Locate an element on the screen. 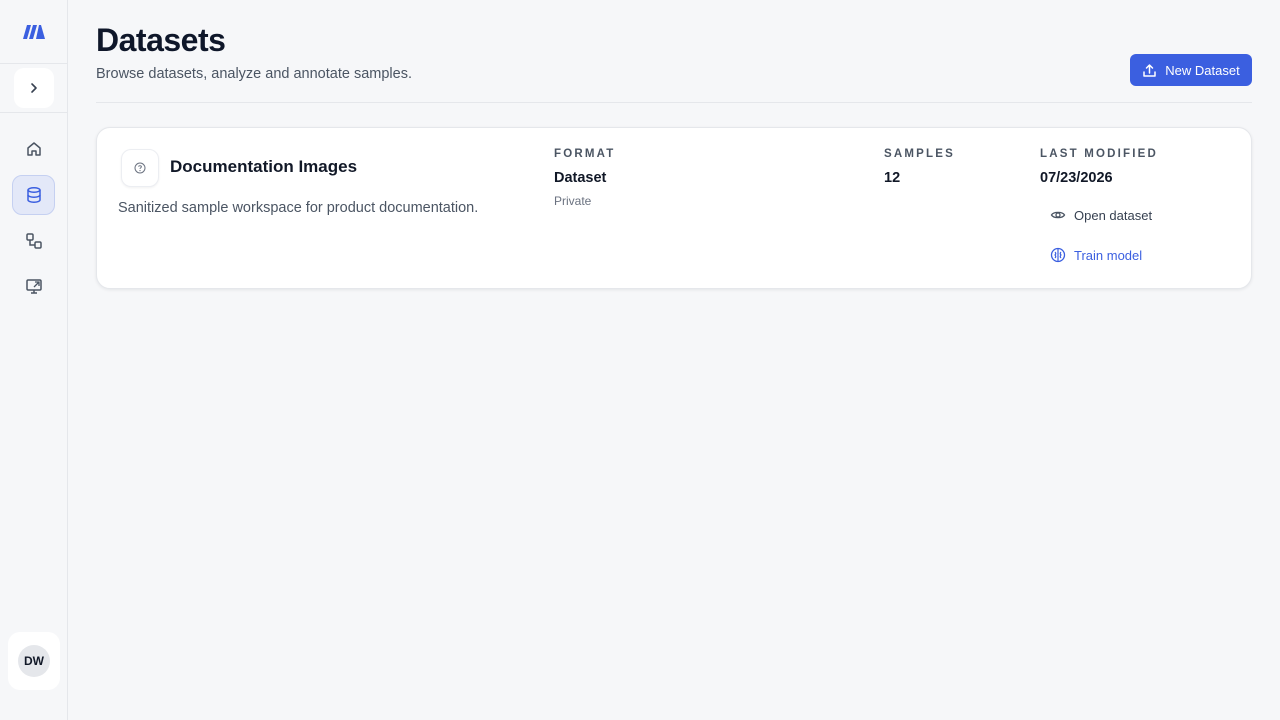 This screenshot has height=720, width=1280. expand-sidebar-button is located at coordinates (34, 88).